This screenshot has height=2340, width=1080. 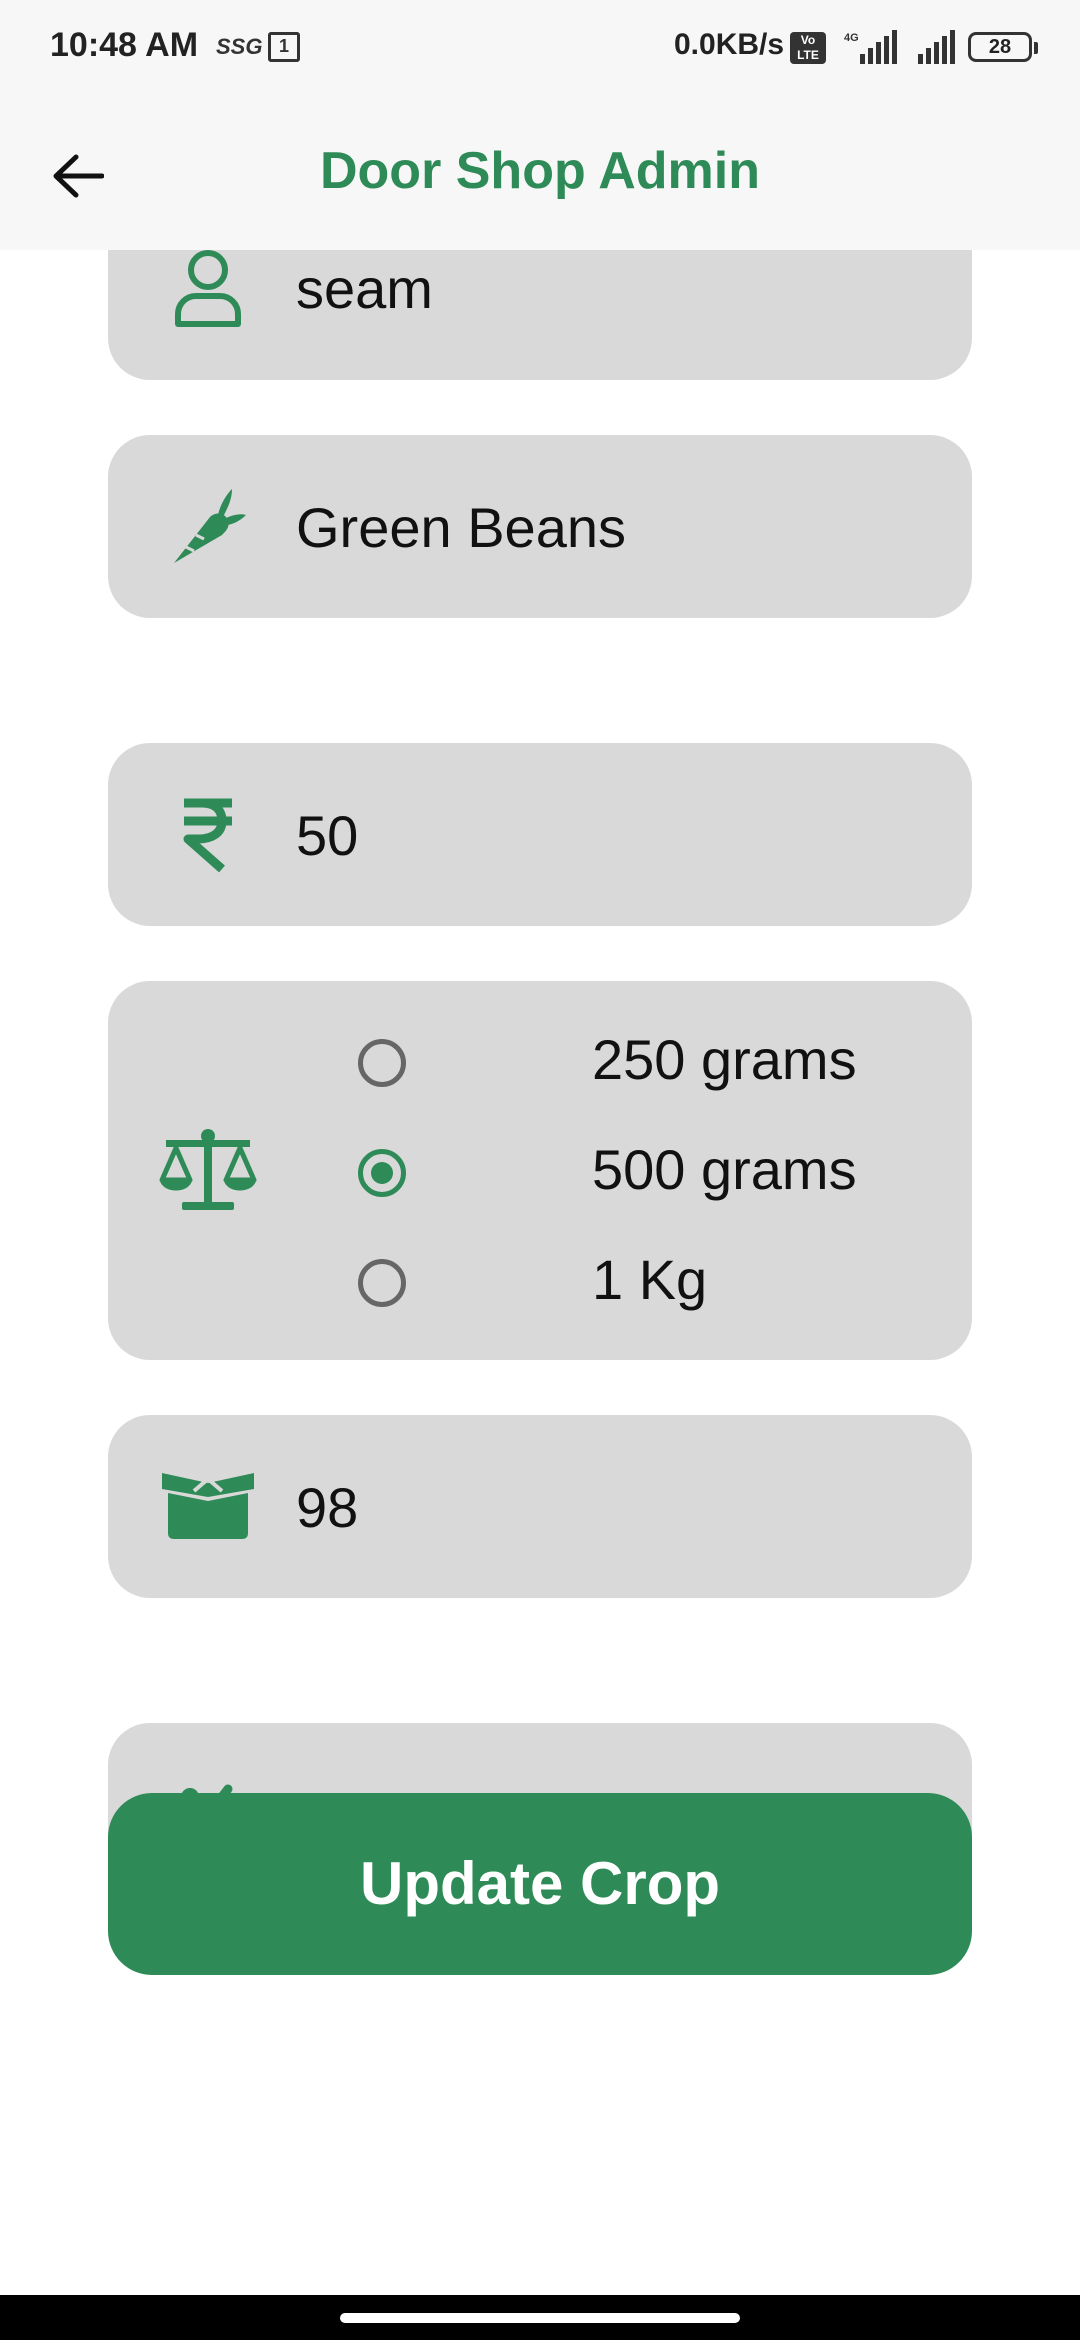 I want to click on navigation-bar, so click(x=540, y=2317).